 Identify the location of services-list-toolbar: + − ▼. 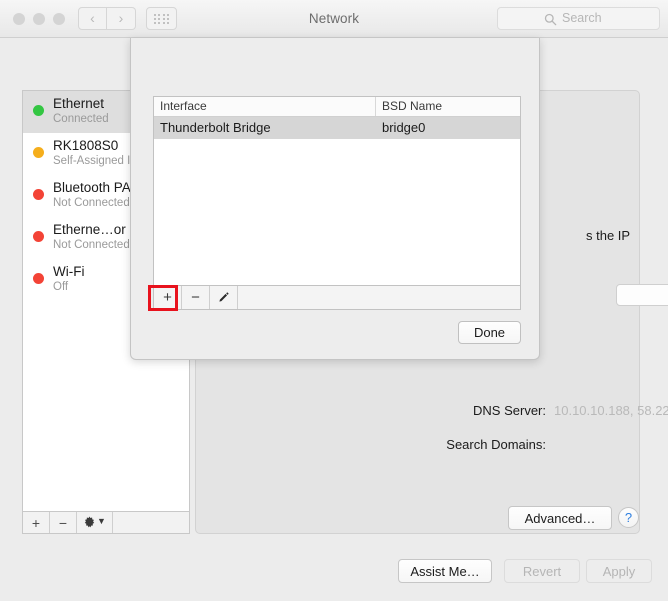
(106, 523).